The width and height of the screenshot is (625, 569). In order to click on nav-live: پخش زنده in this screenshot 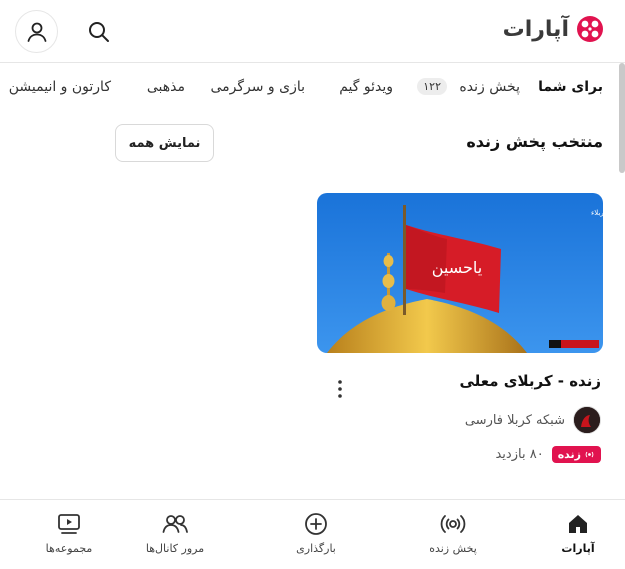, I will do `click(453, 533)`.